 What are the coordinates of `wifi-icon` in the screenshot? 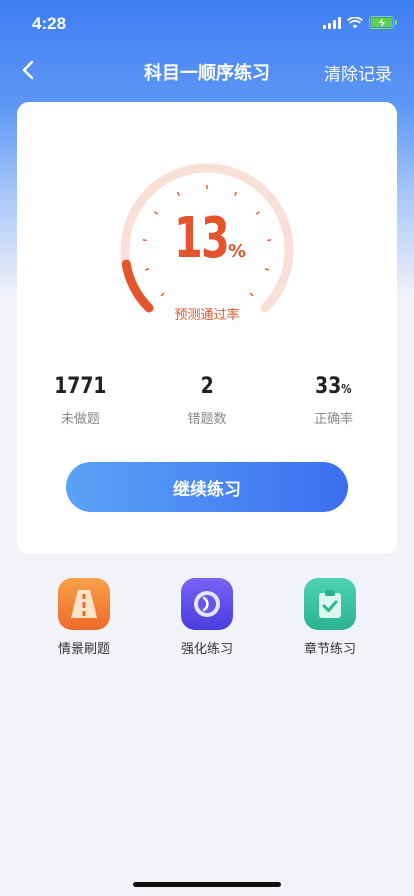 It's located at (355, 22).